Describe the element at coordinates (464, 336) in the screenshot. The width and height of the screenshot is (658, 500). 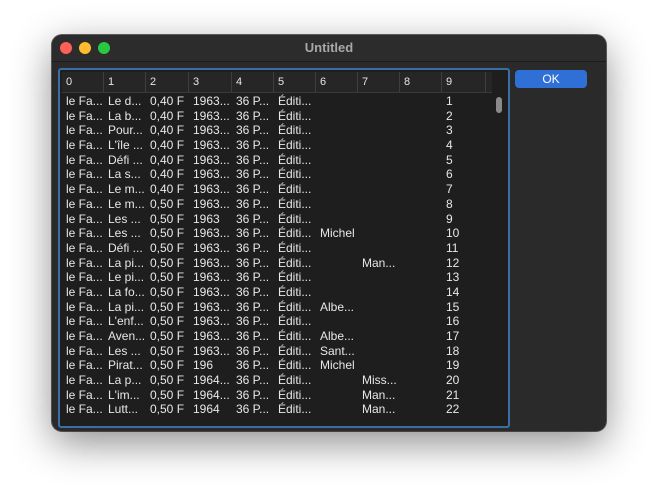
I see `table-cell: 17` at that location.